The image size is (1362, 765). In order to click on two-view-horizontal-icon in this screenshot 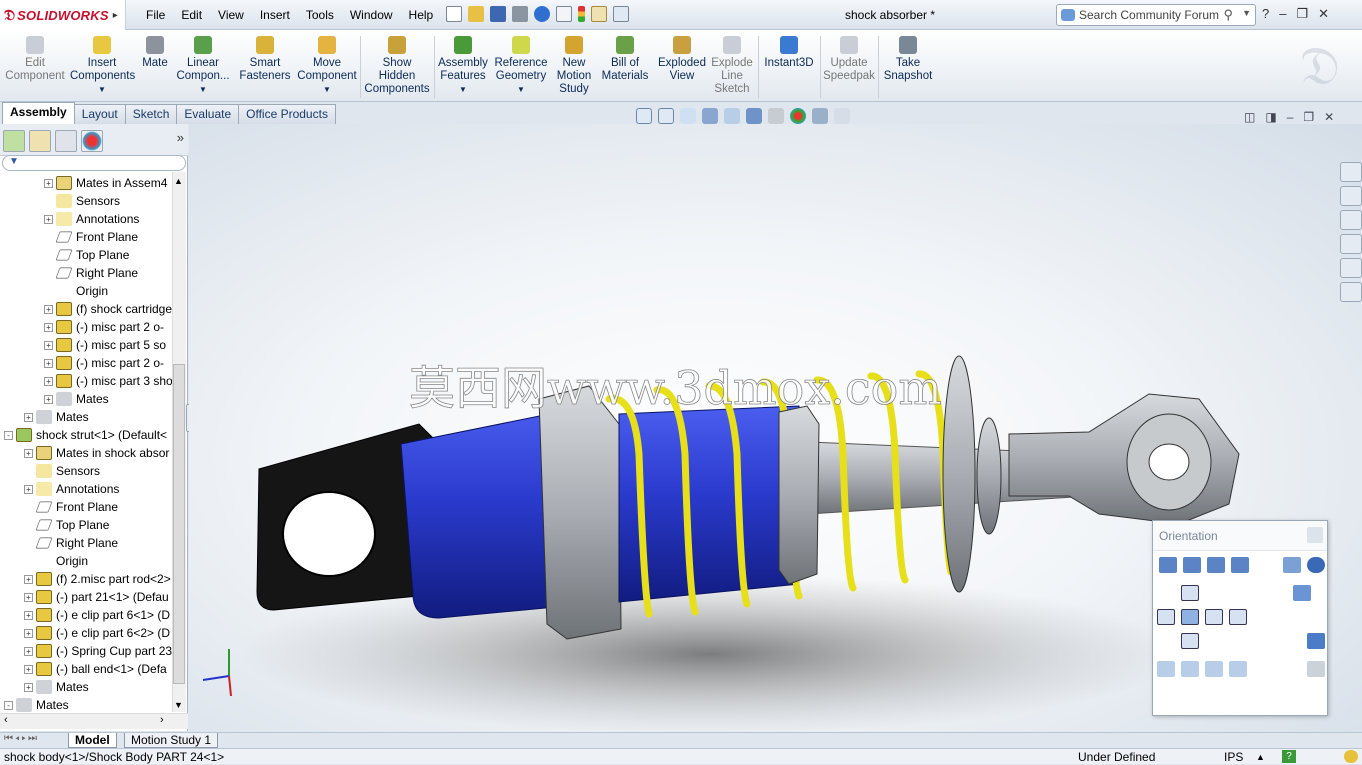, I will do `click(1190, 669)`.